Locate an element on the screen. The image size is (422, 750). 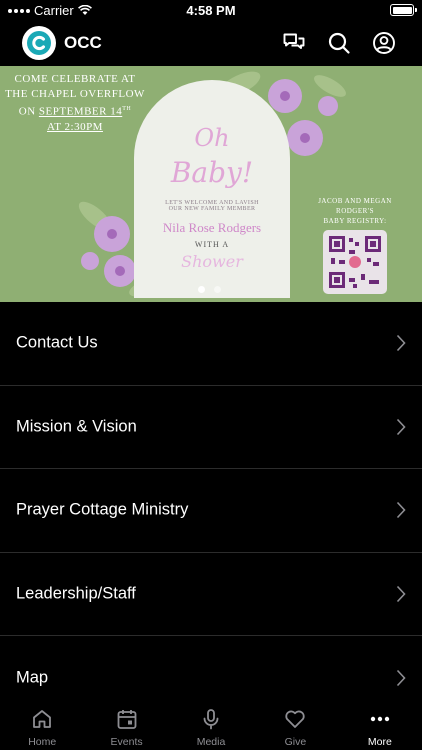
registry-line-3: BABY REGISTRY: is located at coordinates (355, 221).